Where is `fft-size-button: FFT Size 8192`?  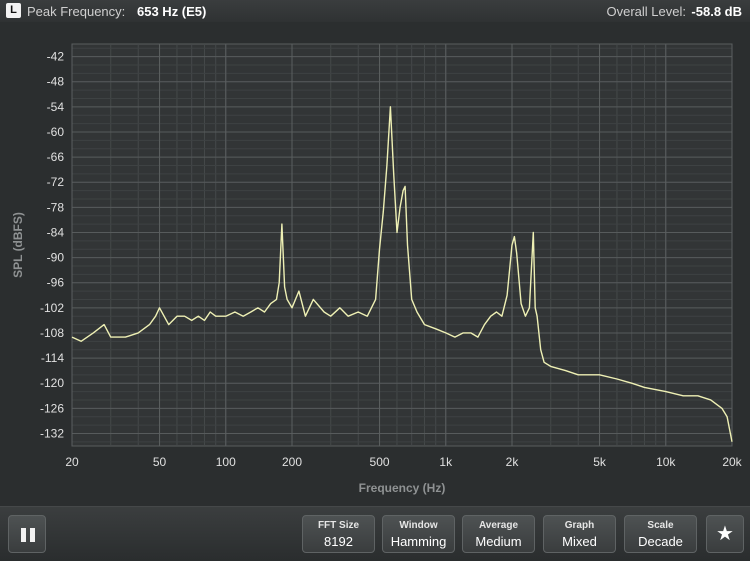
fft-size-button: FFT Size 8192 is located at coordinates (338, 534).